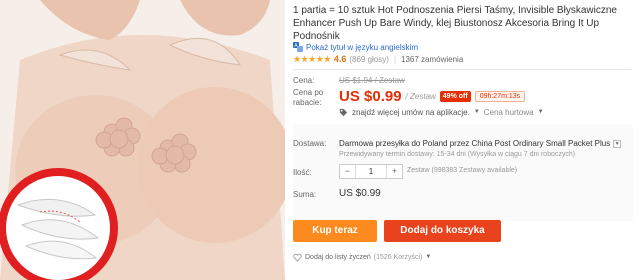 The image size is (640, 280). Describe the element at coordinates (370, 96) in the screenshot. I see `current-price: US $0.99` at that location.